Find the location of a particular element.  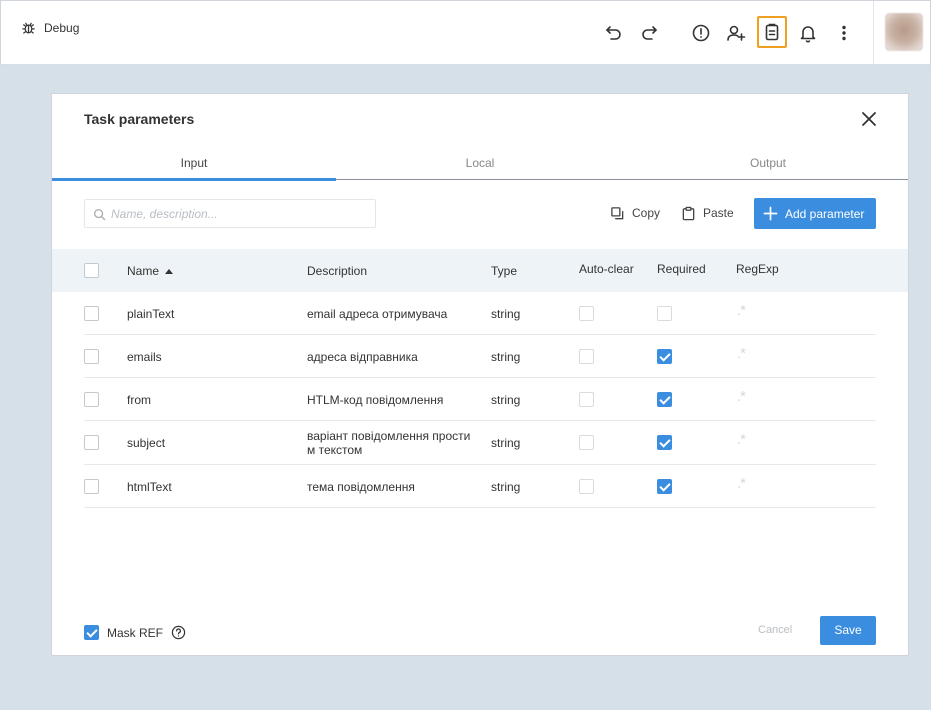

column-header-regexp: RegExp is located at coordinates (757, 269).